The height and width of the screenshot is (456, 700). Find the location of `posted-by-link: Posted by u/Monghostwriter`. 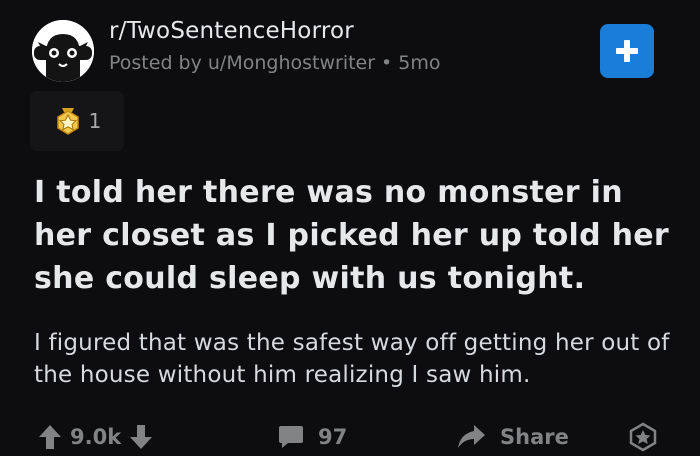

posted-by-link: Posted by u/Monghostwriter is located at coordinates (242, 63).